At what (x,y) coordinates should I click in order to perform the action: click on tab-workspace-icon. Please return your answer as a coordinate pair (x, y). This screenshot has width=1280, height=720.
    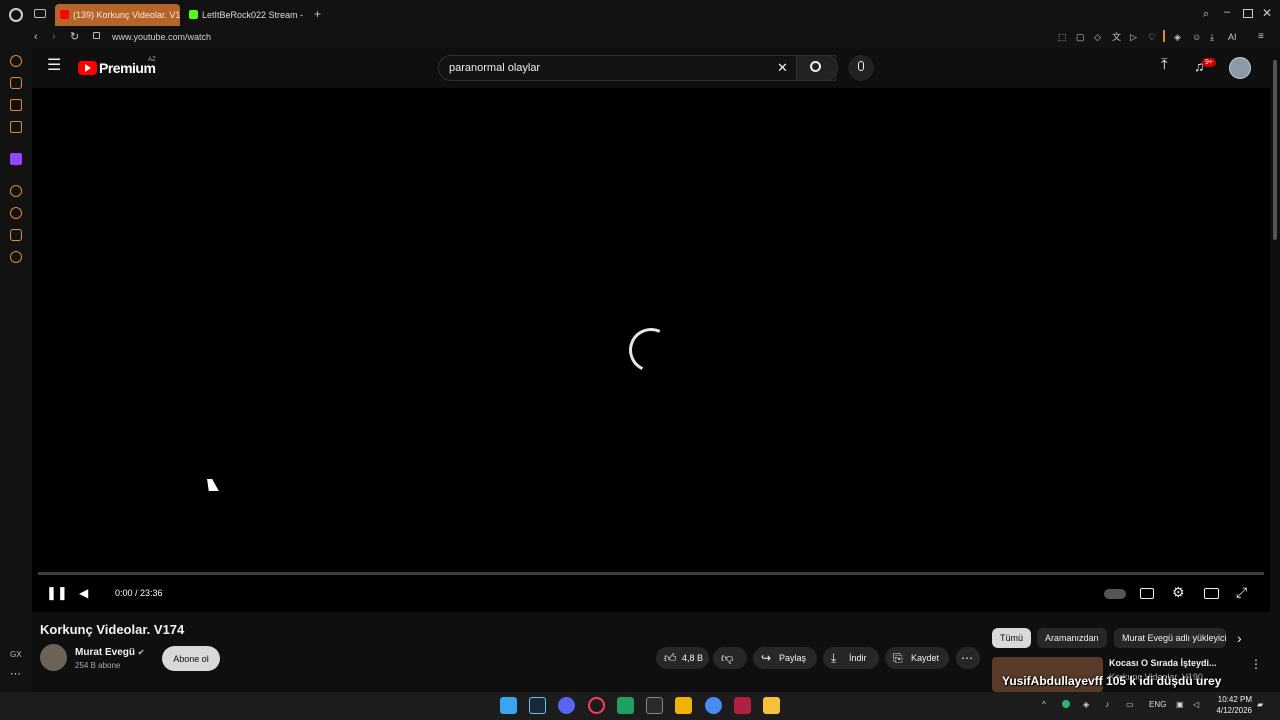
    Looking at the image, I should click on (40, 13).